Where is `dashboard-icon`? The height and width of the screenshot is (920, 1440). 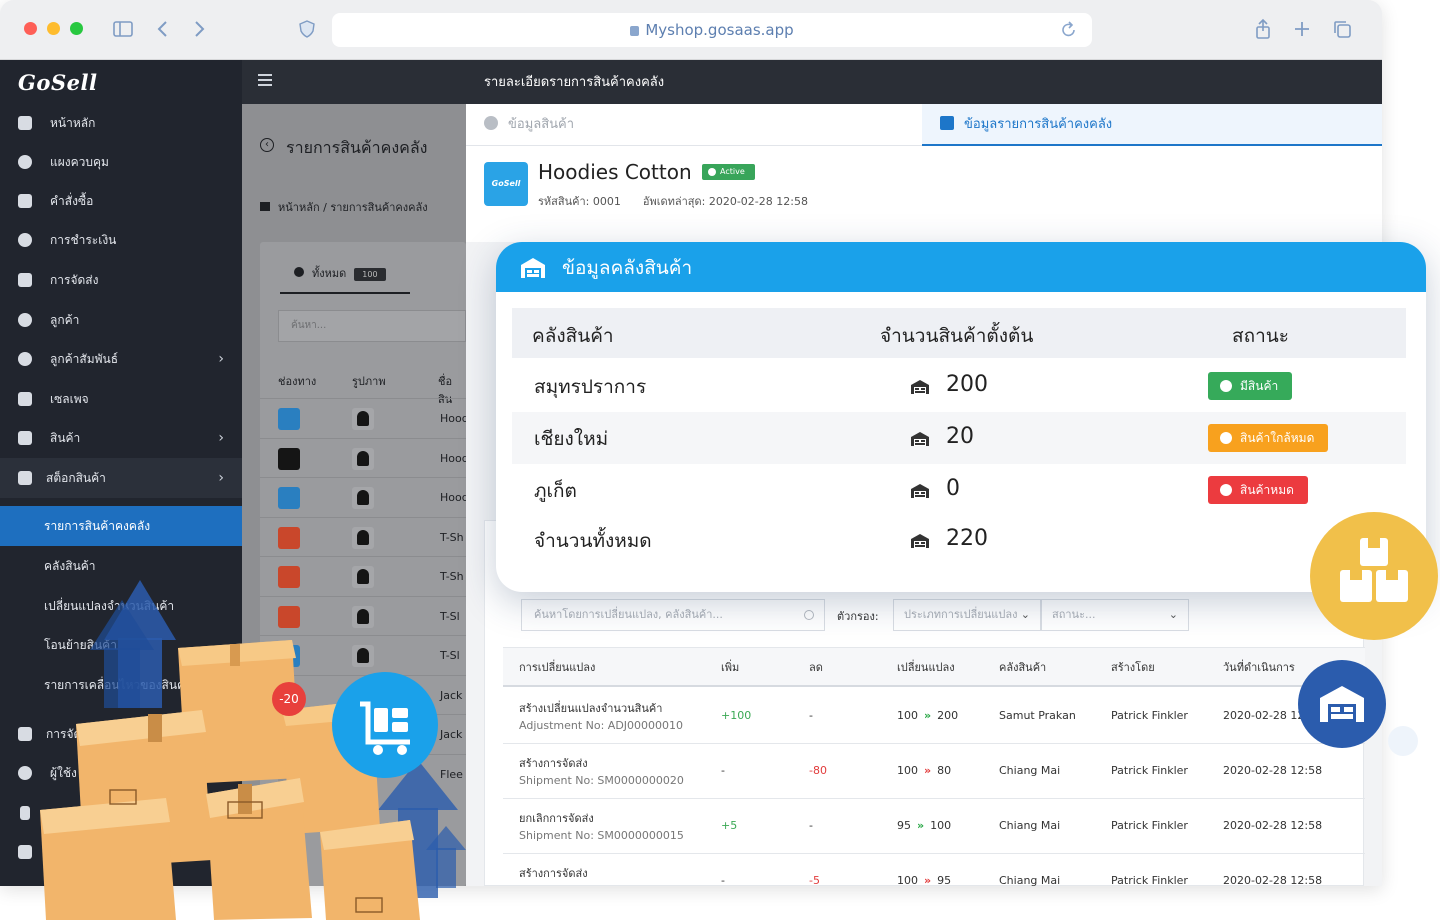 dashboard-icon is located at coordinates (25, 162).